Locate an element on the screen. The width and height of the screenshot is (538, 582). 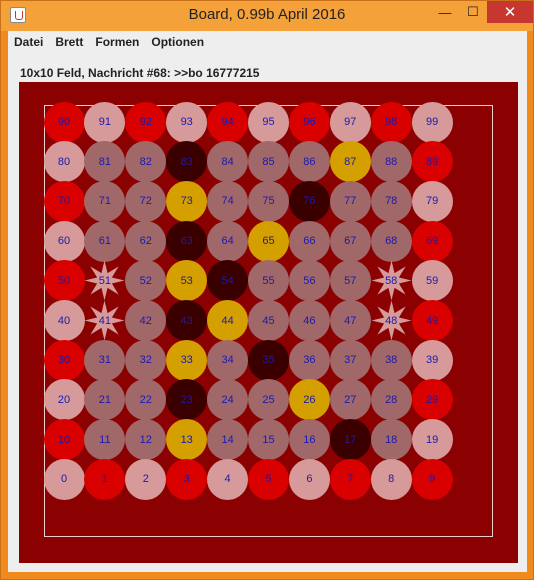
board-cell-76: 76 is located at coordinates (309, 201).